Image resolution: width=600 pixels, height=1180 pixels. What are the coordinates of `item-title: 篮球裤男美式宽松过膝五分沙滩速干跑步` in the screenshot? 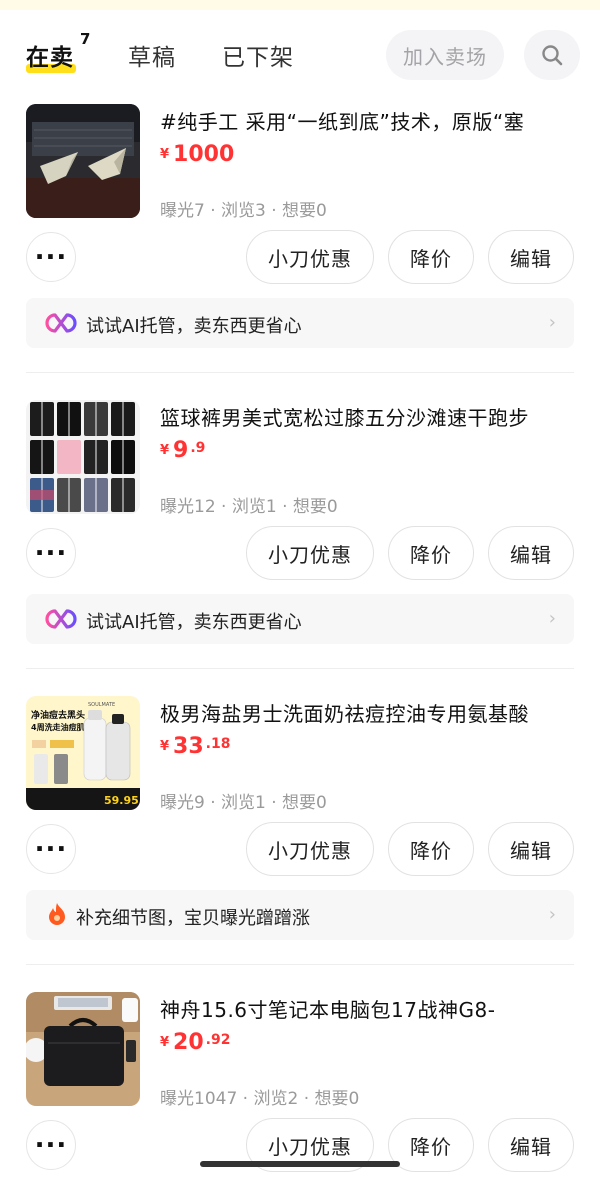 It's located at (370, 416).